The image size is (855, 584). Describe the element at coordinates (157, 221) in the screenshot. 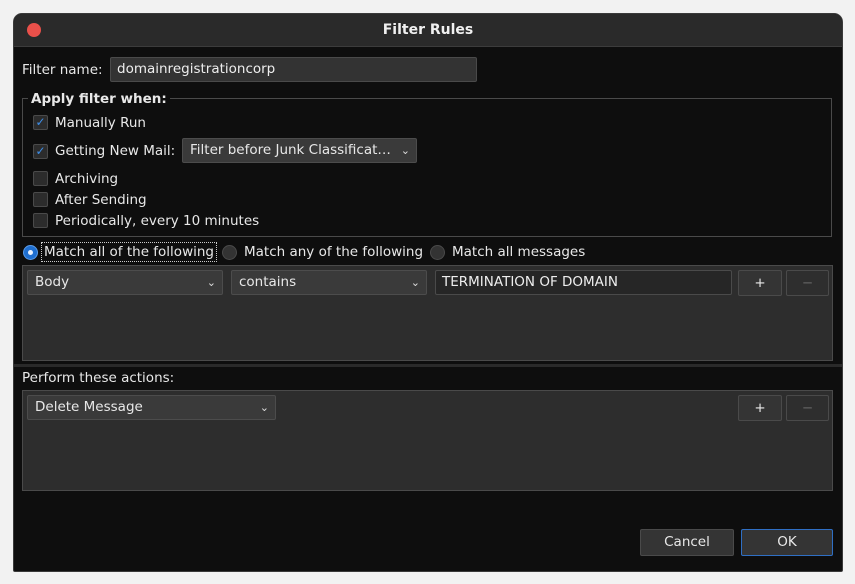

I see `periodically-label: Periodically, every 10 minutes` at that location.